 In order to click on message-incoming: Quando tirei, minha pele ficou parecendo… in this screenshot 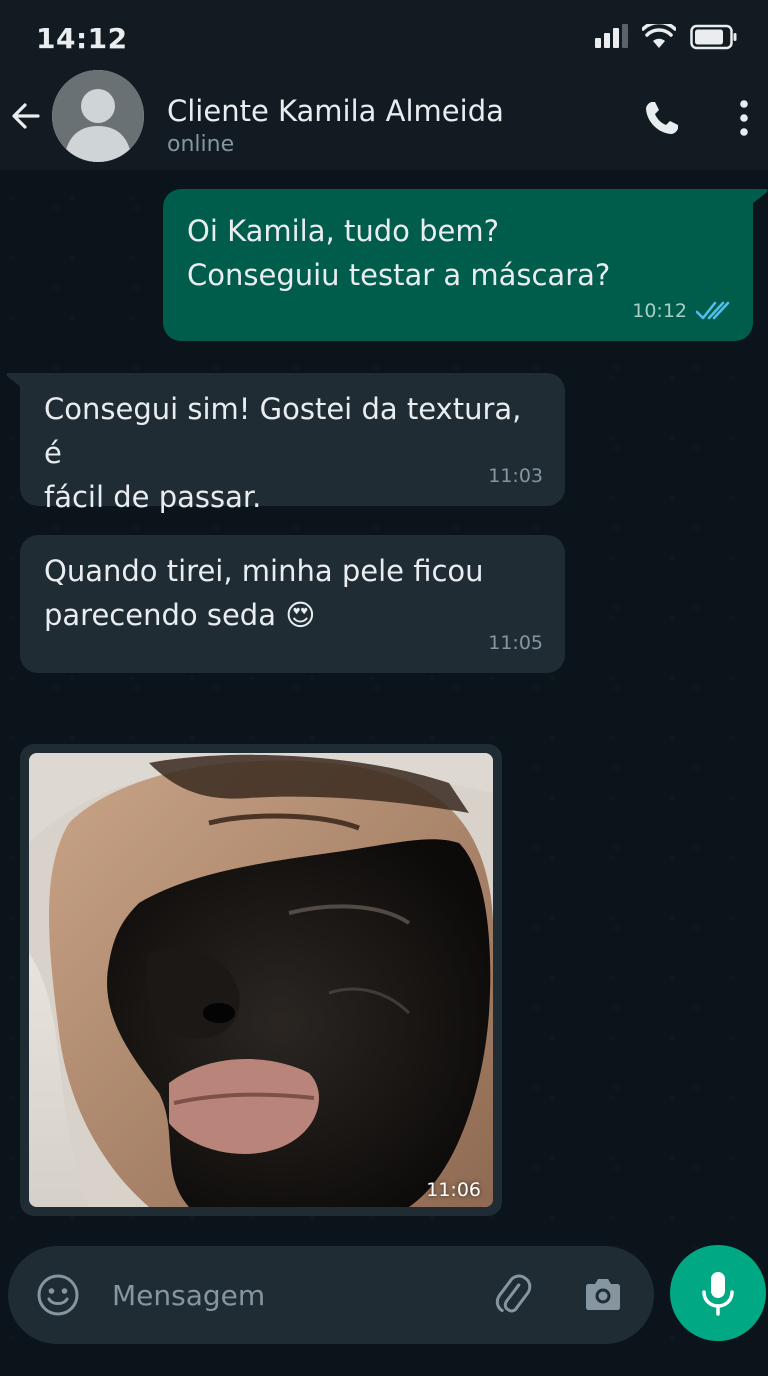, I will do `click(292, 604)`.